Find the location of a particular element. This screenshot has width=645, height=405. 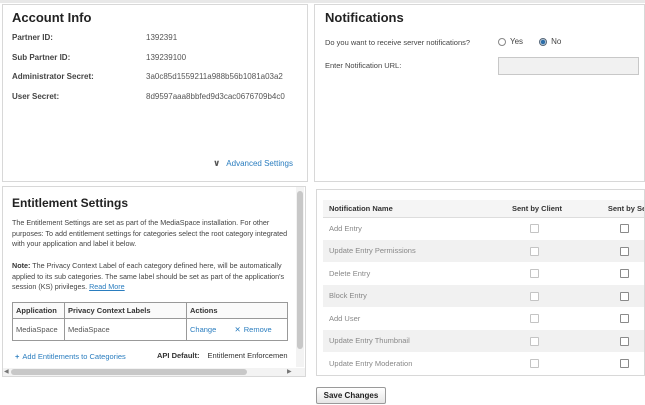

row-actions: Change ✕ Remove is located at coordinates (237, 329).